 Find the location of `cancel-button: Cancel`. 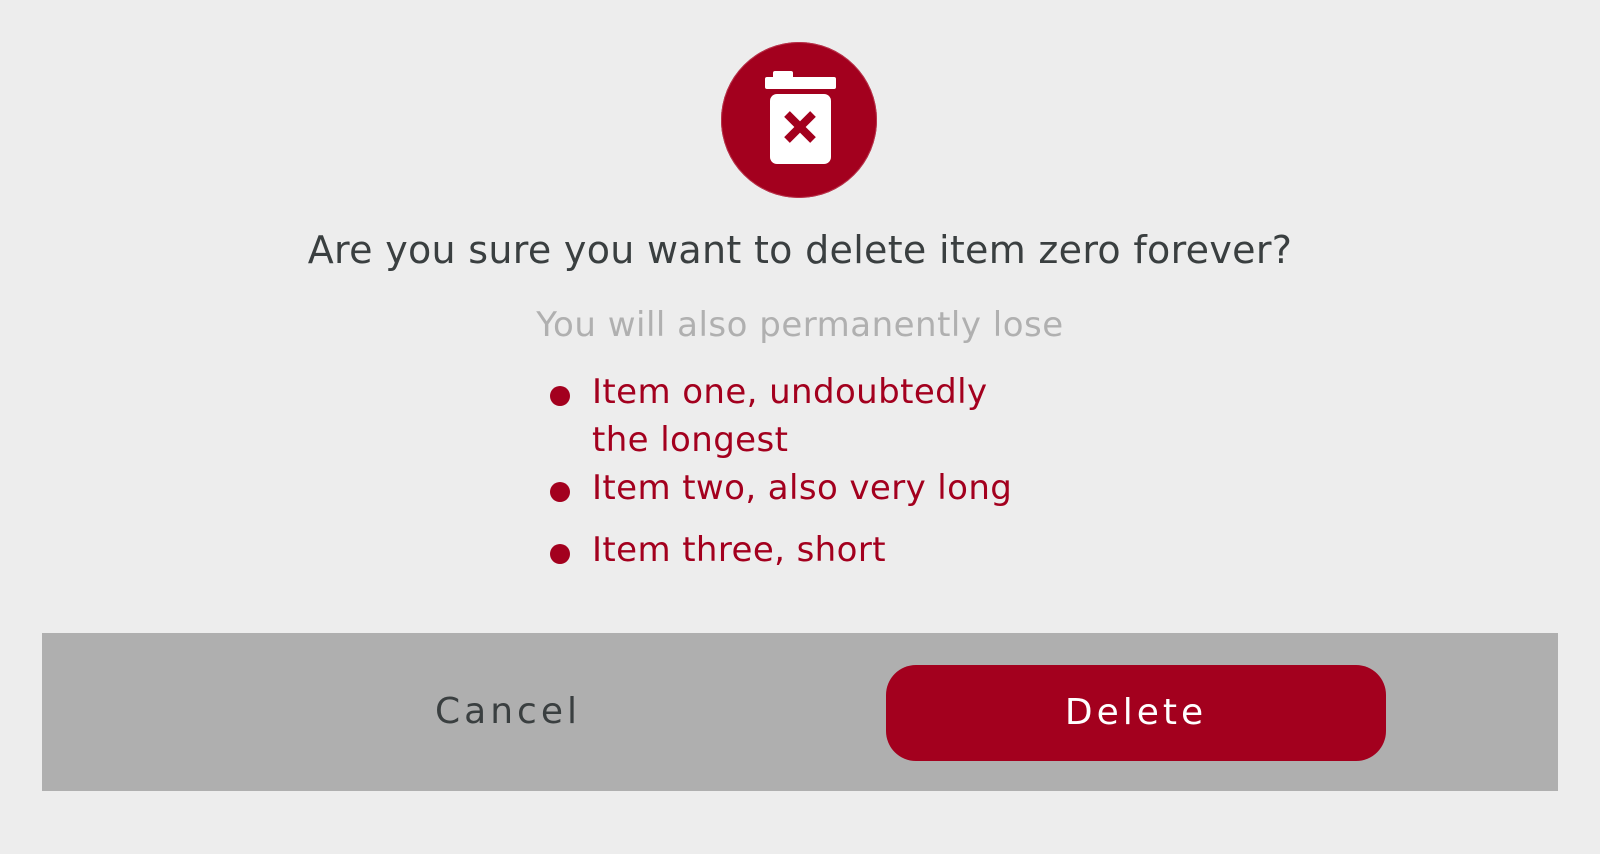

cancel-button: Cancel is located at coordinates (508, 712).